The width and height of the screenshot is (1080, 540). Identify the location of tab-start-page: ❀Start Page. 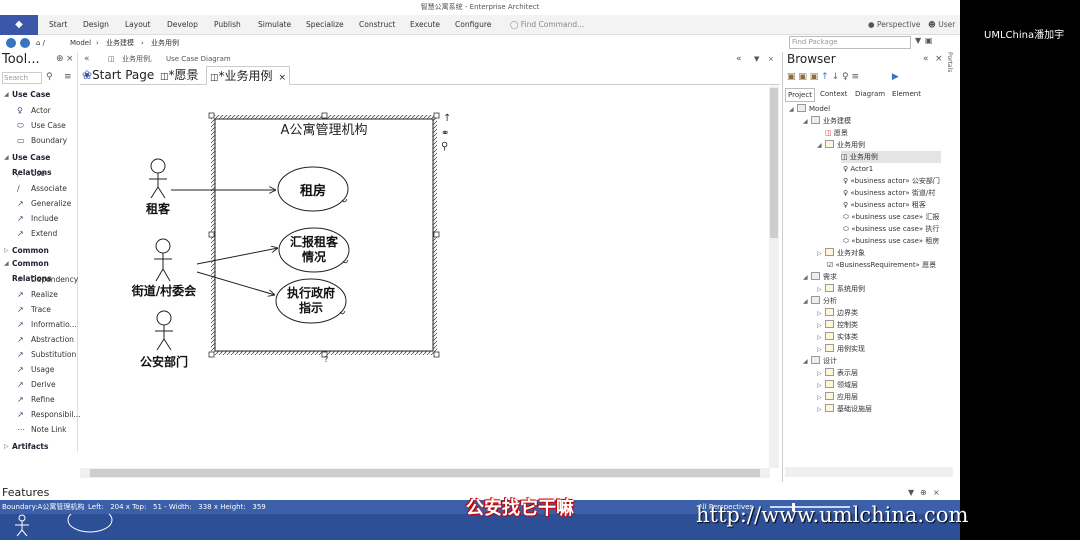
(118, 75).